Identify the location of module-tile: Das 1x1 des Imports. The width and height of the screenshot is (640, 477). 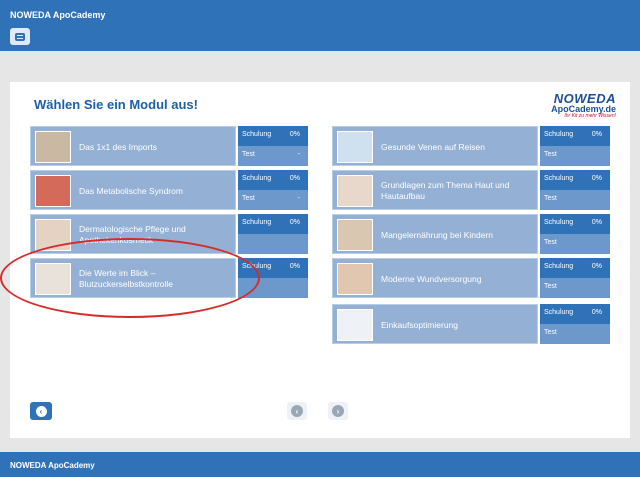
(133, 146).